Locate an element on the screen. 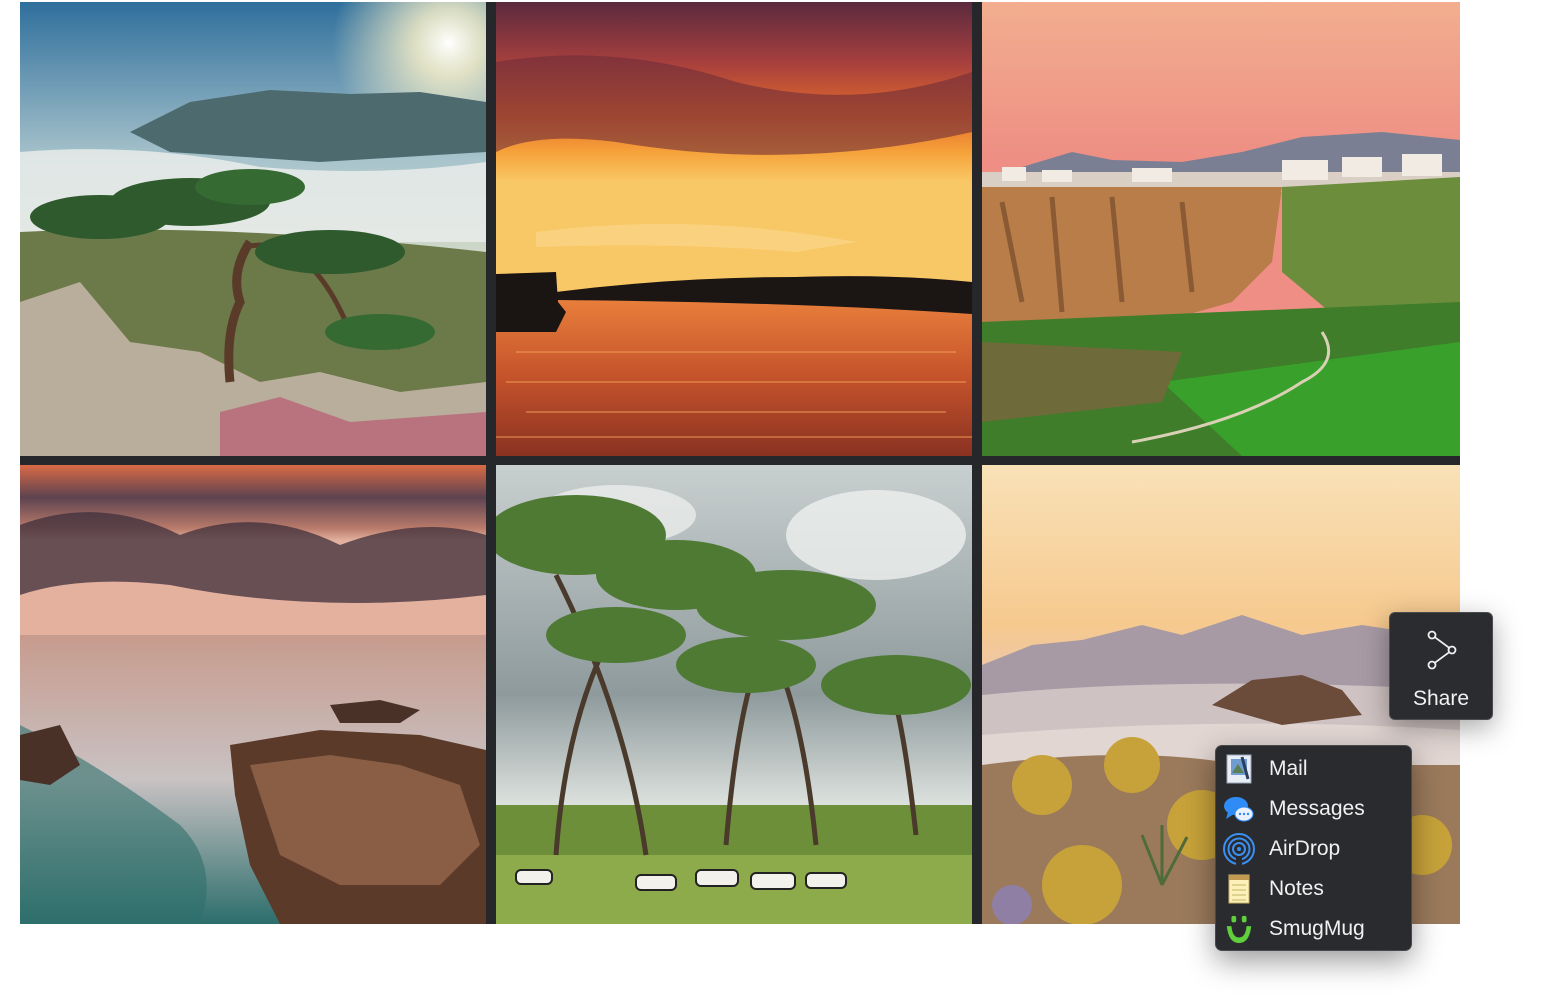 This screenshot has width=1561, height=1007. share-button: Share is located at coordinates (1441, 666).